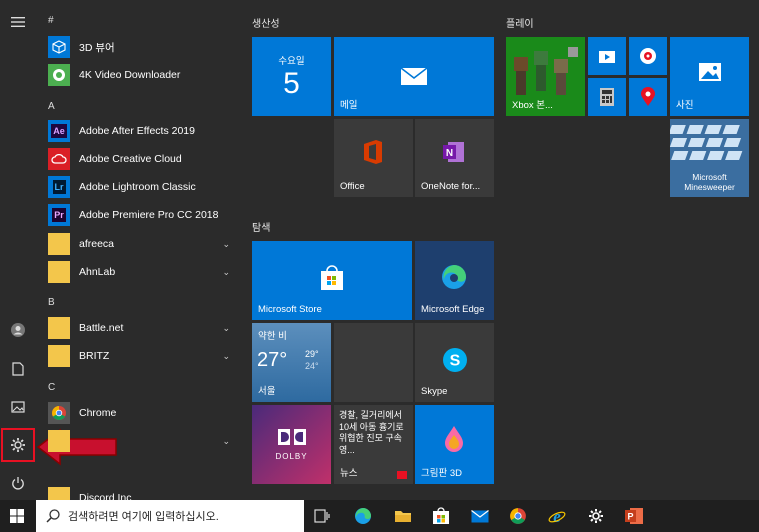  What do you see at coordinates (454, 444) in the screenshot?
I see `tile-paint3d: 그림판 3D` at bounding box center [454, 444].